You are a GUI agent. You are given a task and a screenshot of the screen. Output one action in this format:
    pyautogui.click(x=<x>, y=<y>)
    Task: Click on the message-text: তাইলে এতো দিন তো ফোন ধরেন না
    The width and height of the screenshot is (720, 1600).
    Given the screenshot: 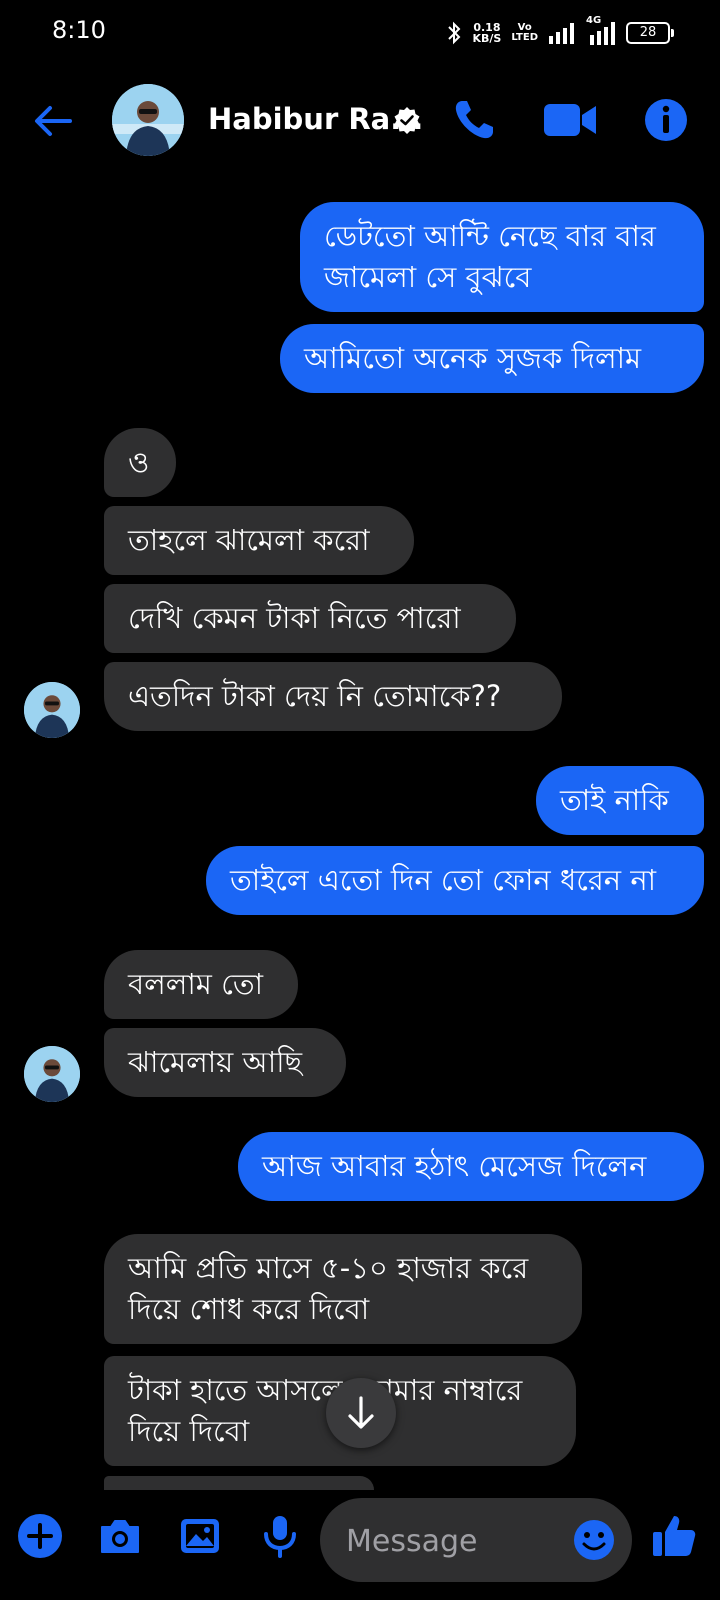 What is the action you would take?
    pyautogui.click(x=443, y=880)
    